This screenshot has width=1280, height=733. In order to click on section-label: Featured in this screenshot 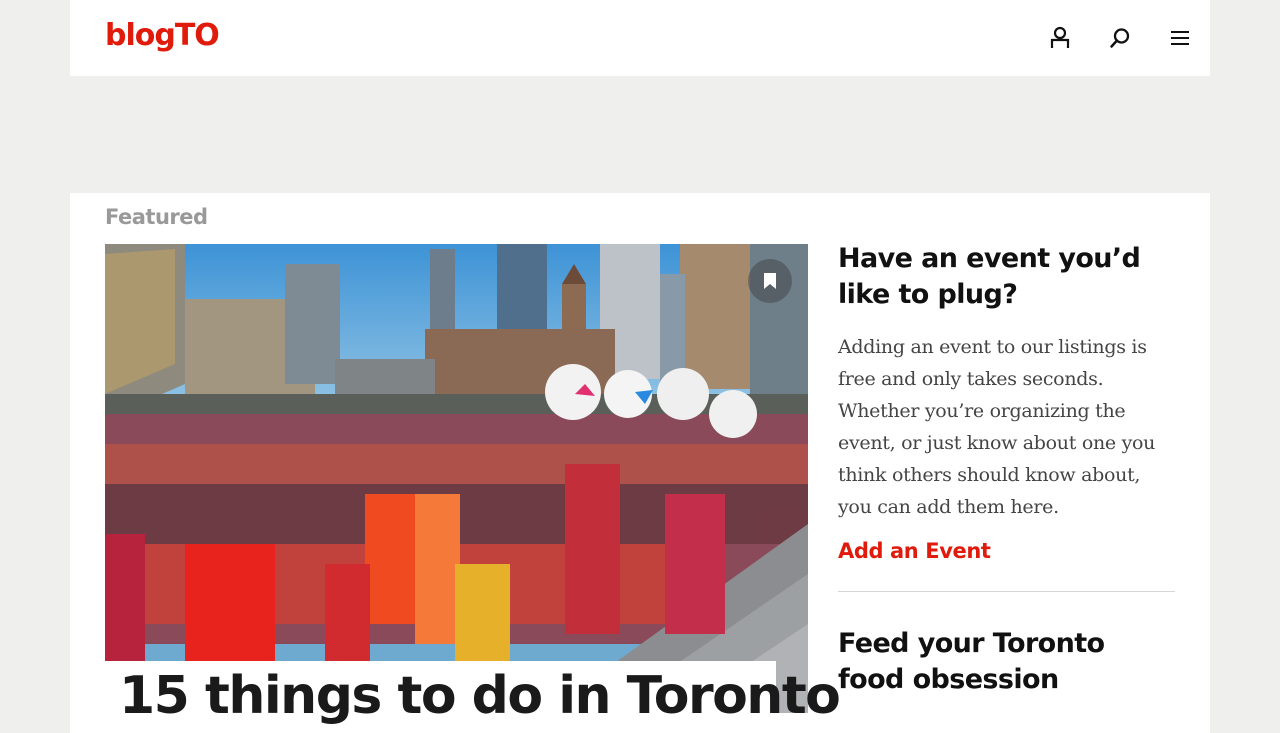, I will do `click(156, 217)`.